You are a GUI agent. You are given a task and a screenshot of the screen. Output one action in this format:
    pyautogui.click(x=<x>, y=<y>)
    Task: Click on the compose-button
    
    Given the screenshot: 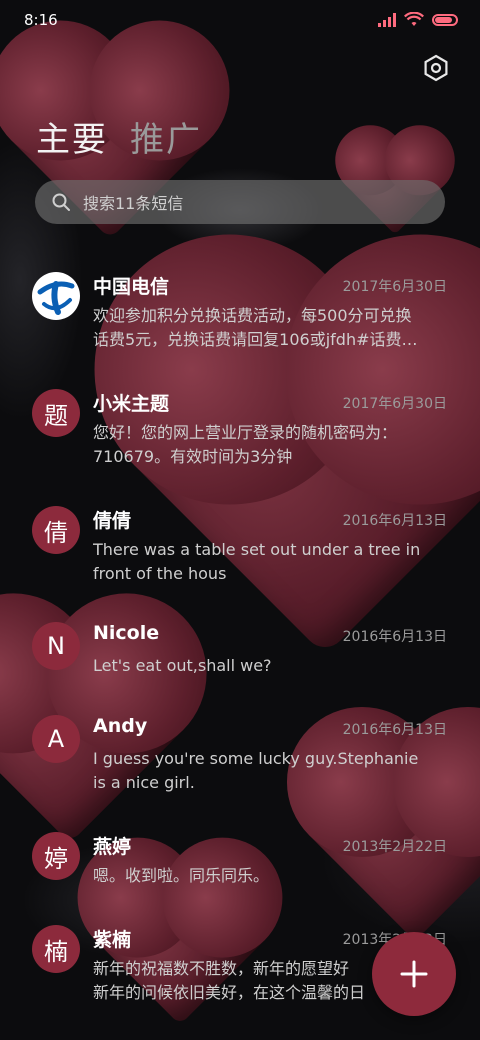 What is the action you would take?
    pyautogui.click(x=414, y=974)
    